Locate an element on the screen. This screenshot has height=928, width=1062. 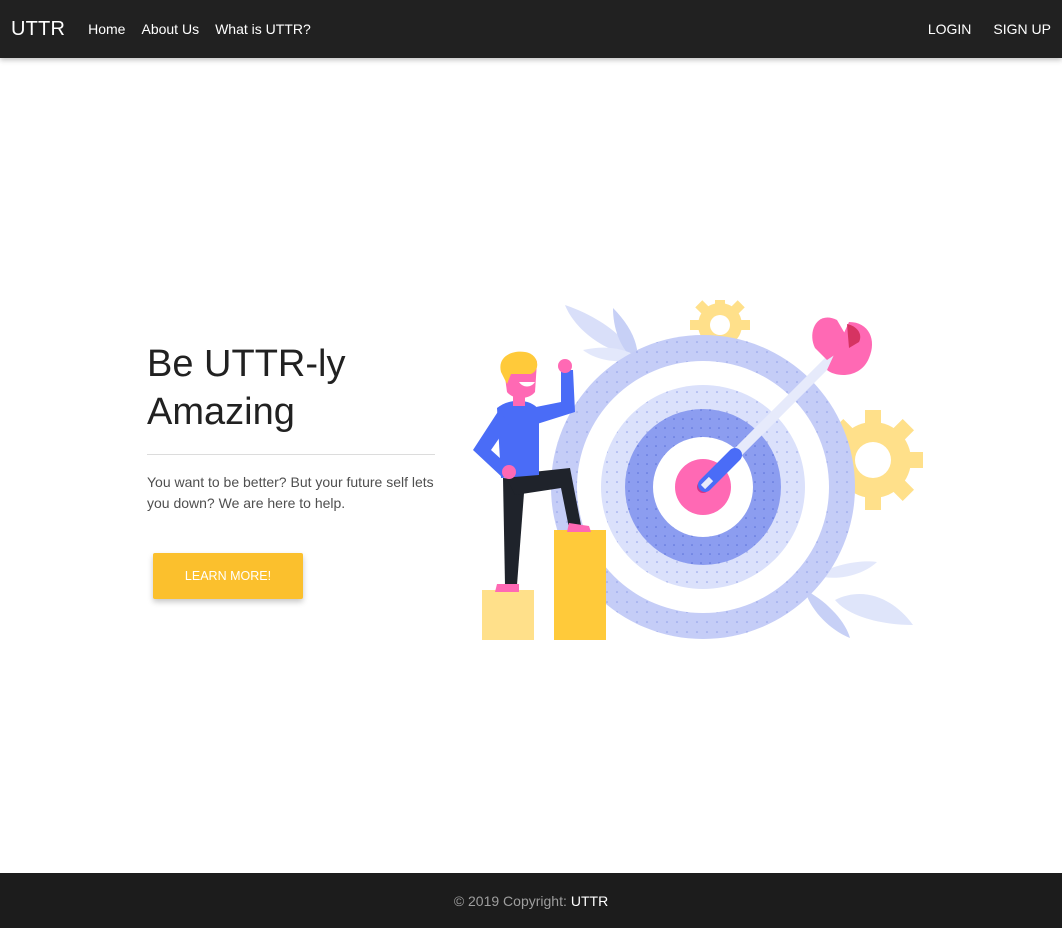
signup-link: SIGN UP is located at coordinates (1022, 29).